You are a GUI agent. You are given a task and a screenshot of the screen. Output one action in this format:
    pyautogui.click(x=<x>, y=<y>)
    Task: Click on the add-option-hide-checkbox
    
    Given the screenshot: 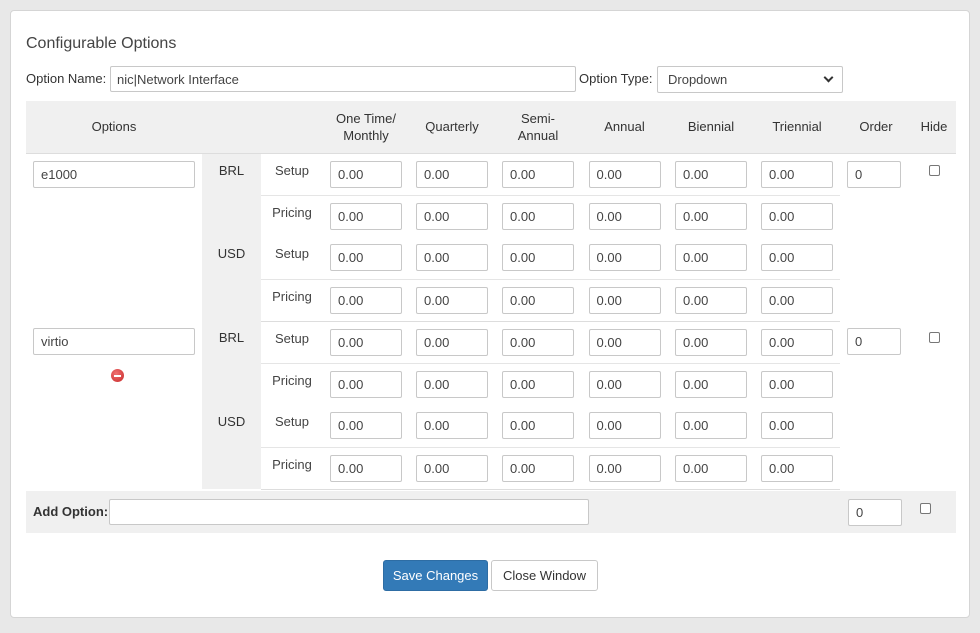 What is the action you would take?
    pyautogui.click(x=925, y=508)
    